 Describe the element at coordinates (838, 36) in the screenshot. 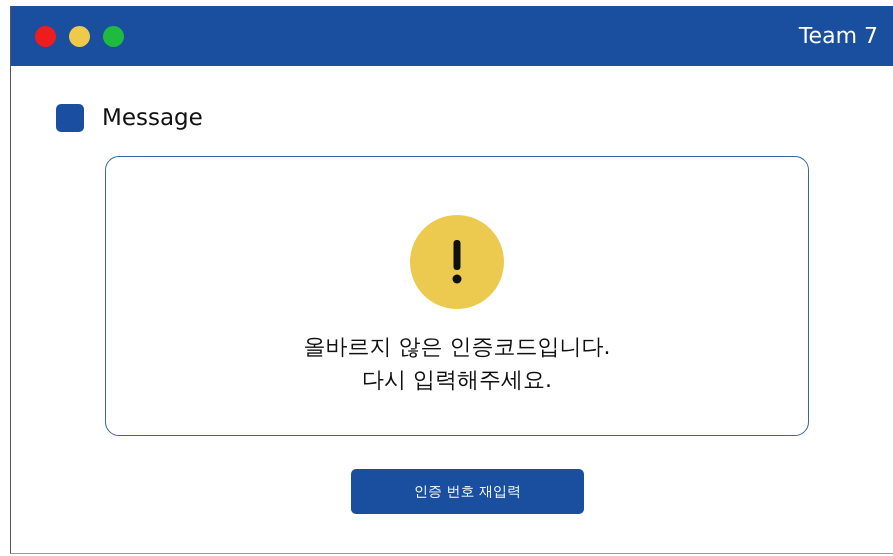

I see `window-title: Team 7` at that location.